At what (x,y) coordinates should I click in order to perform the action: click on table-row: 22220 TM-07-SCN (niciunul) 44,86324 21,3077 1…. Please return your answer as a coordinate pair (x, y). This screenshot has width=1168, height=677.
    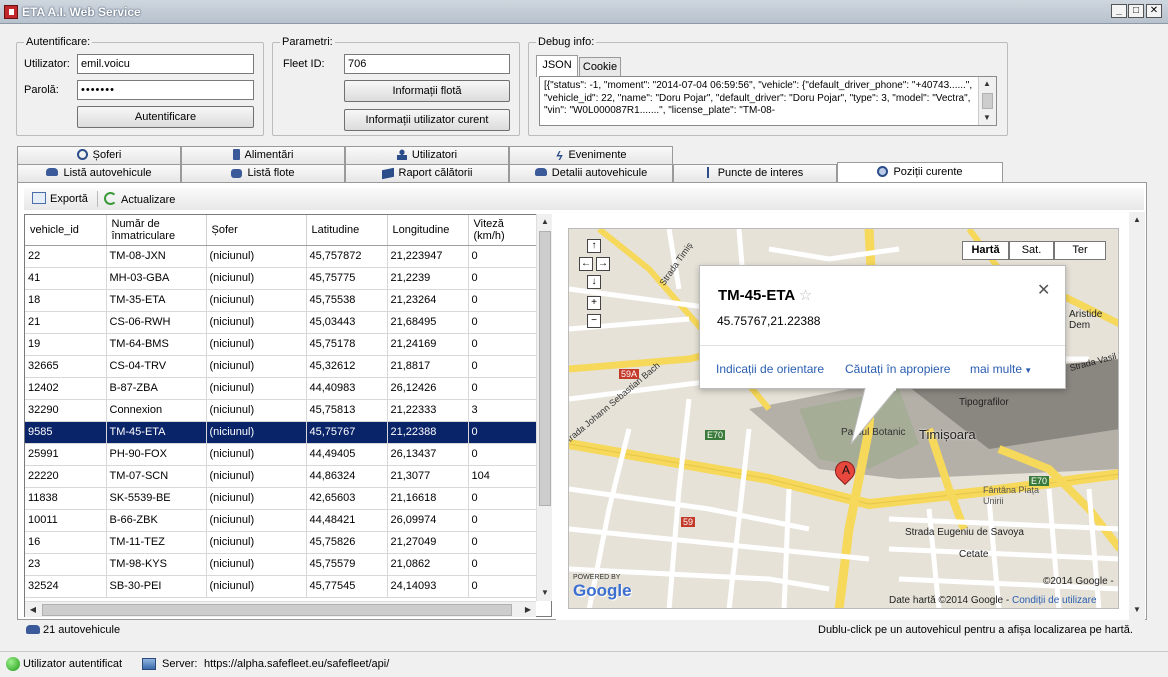
    Looking at the image, I should click on (283, 476).